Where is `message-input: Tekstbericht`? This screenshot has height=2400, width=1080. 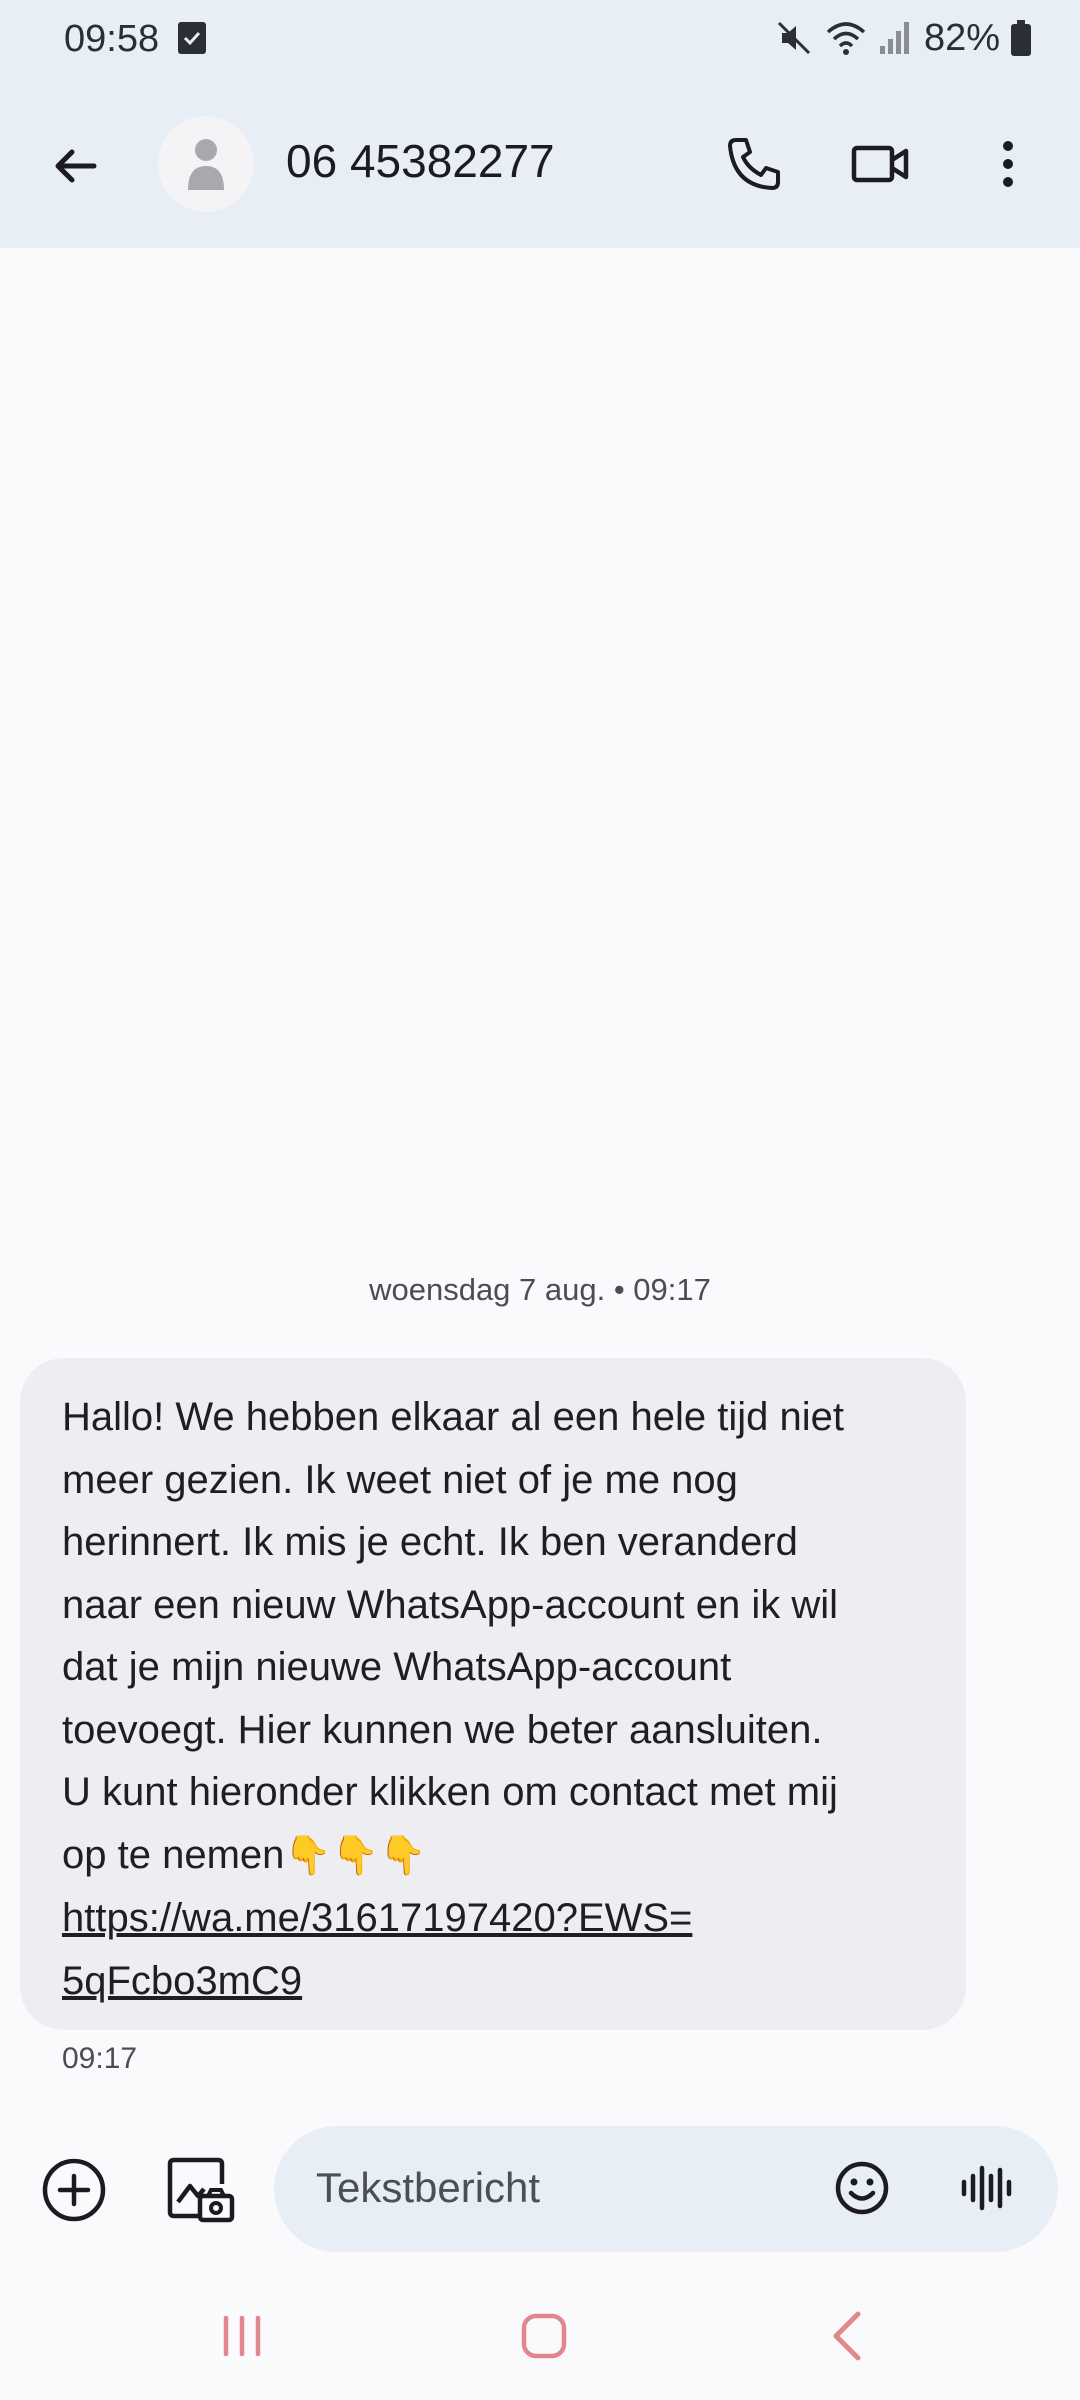 message-input: Tekstbericht is located at coordinates (666, 2189).